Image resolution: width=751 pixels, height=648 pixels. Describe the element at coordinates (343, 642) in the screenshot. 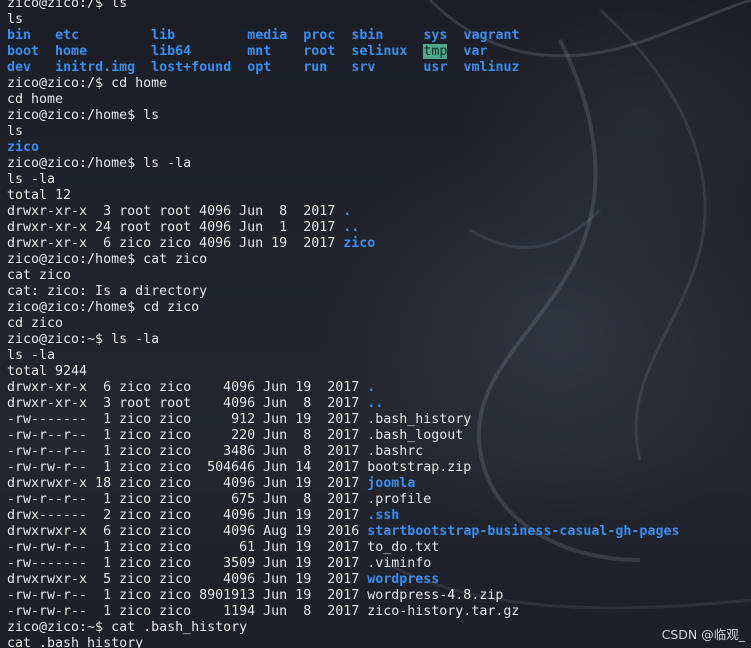

I see `terminal-line: cat .bash_history` at that location.